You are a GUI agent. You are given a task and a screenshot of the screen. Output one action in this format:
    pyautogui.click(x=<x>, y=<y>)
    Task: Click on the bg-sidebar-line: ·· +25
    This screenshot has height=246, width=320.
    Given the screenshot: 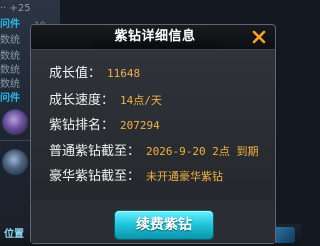 What is the action you would take?
    pyautogui.click(x=15, y=8)
    